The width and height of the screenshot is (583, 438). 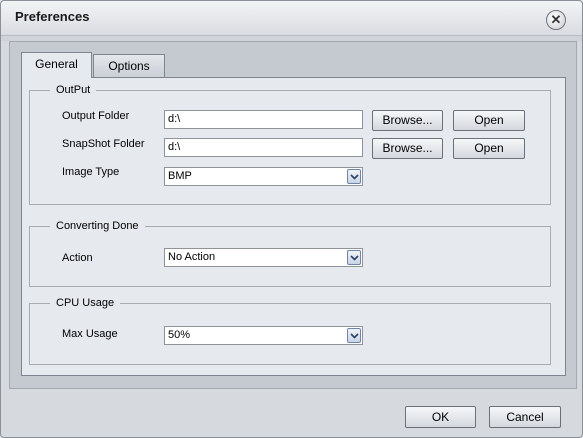 I want to click on image-type-select: BMP, so click(x=263, y=176).